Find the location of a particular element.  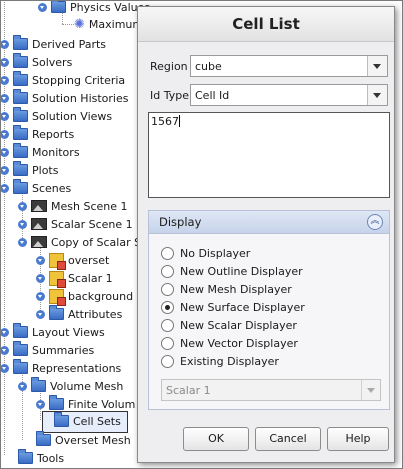

radio-new-outline-displayer: New Outline Displayer is located at coordinates (232, 271).